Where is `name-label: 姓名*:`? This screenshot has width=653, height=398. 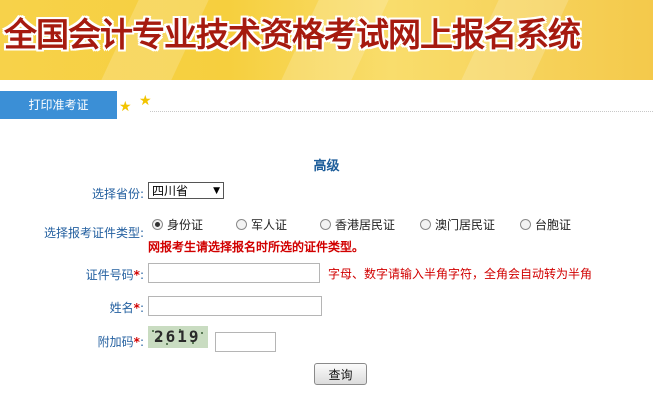 name-label: 姓名*: is located at coordinates (126, 308).